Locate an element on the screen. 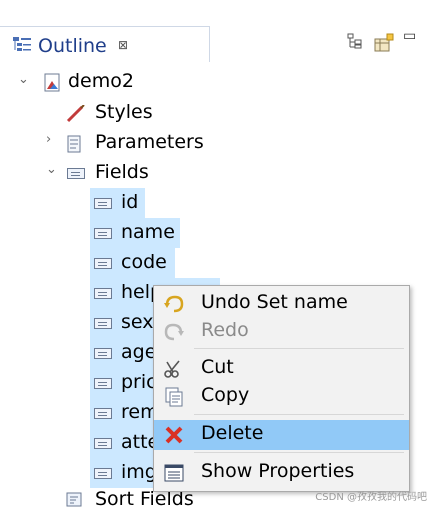 The width and height of the screenshot is (435, 515). menu-item-label: Copy is located at coordinates (225, 395).